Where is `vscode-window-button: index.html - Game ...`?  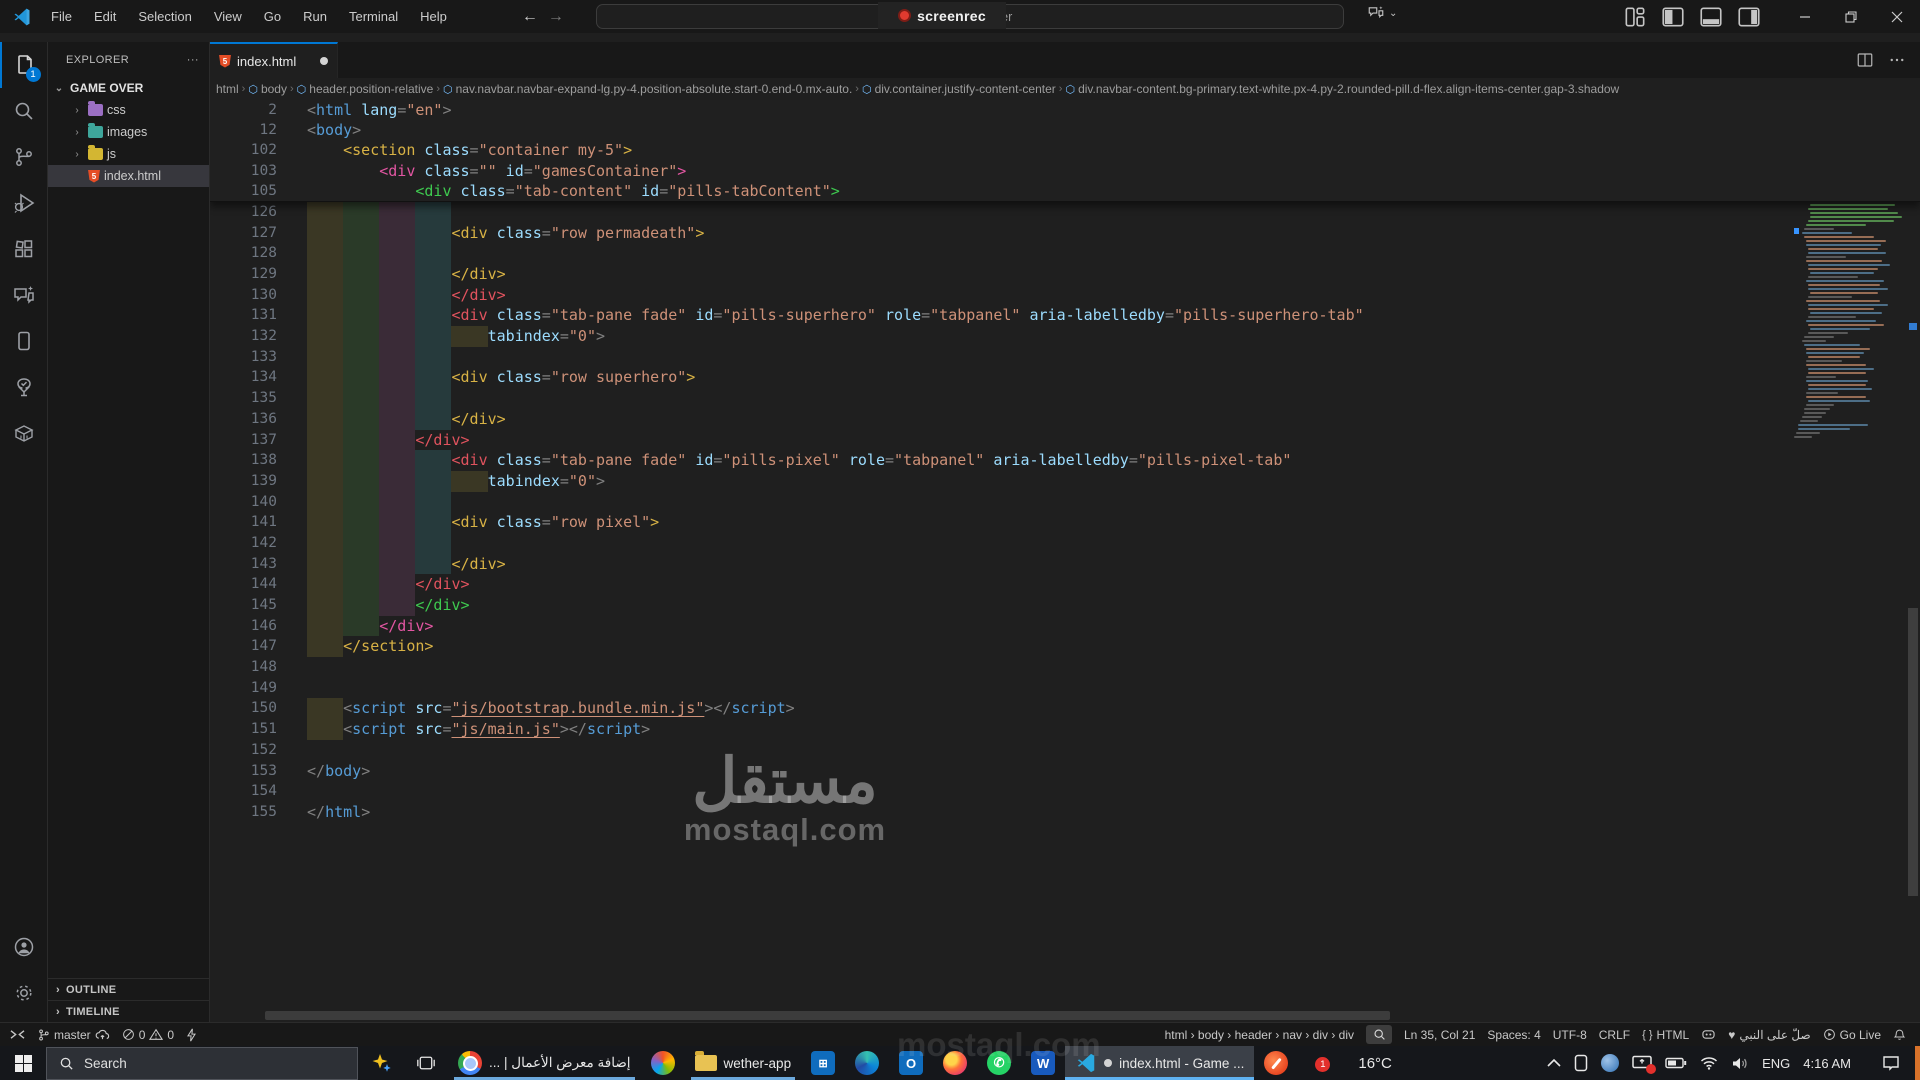 vscode-window-button: index.html - Game ... is located at coordinates (1160, 1063).